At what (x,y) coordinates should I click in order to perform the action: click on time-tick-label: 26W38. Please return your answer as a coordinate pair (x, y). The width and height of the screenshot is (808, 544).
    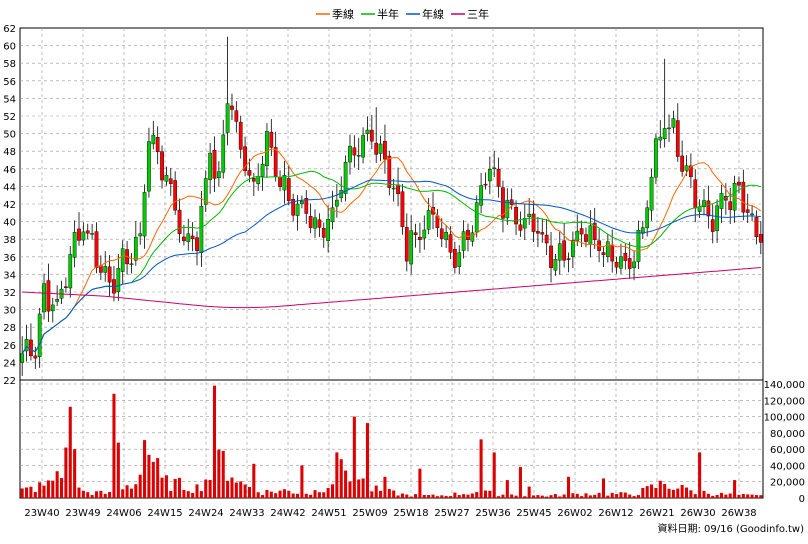
    Looking at the image, I should click on (738, 513).